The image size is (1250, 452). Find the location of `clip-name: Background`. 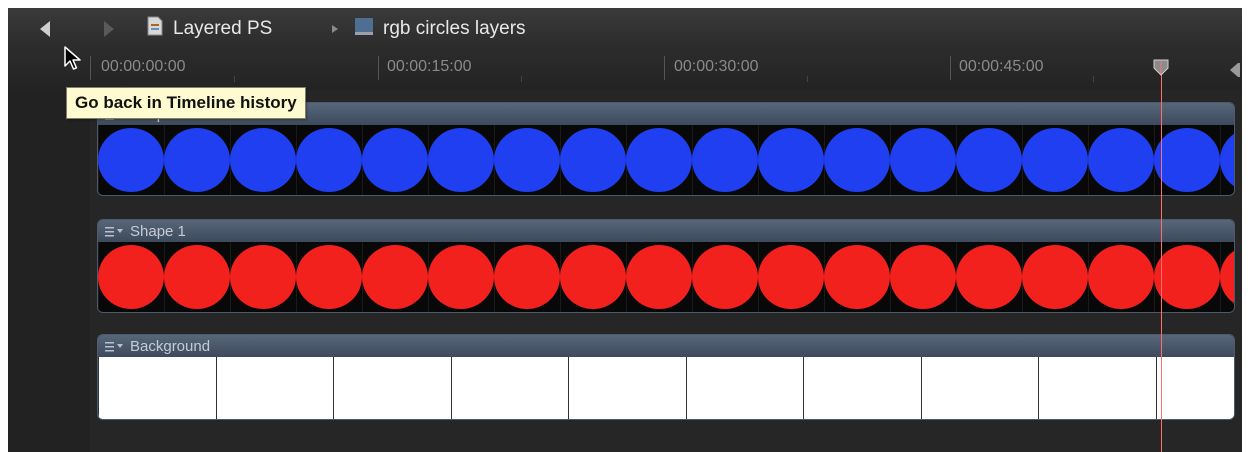

clip-name: Background is located at coordinates (170, 346).